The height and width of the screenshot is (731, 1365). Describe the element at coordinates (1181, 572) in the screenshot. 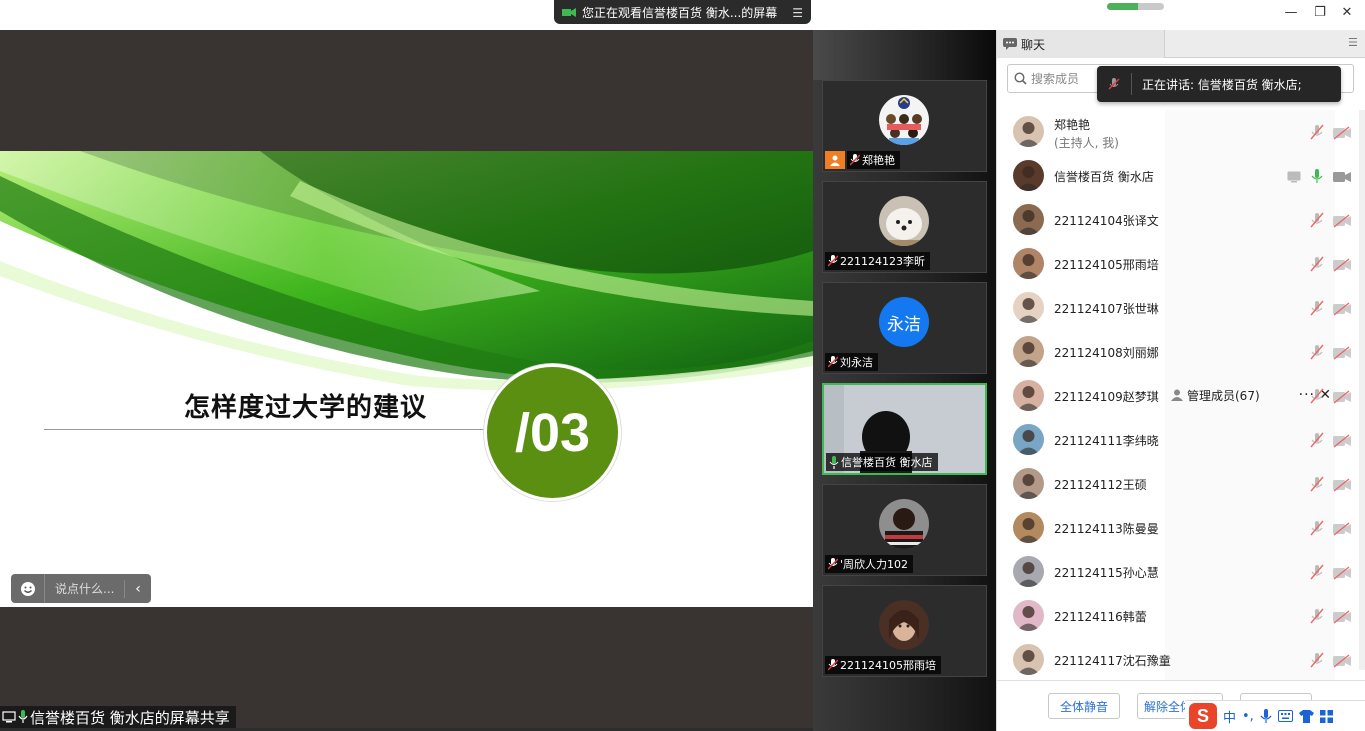

I see `member-row: 221124115孙心慧` at that location.